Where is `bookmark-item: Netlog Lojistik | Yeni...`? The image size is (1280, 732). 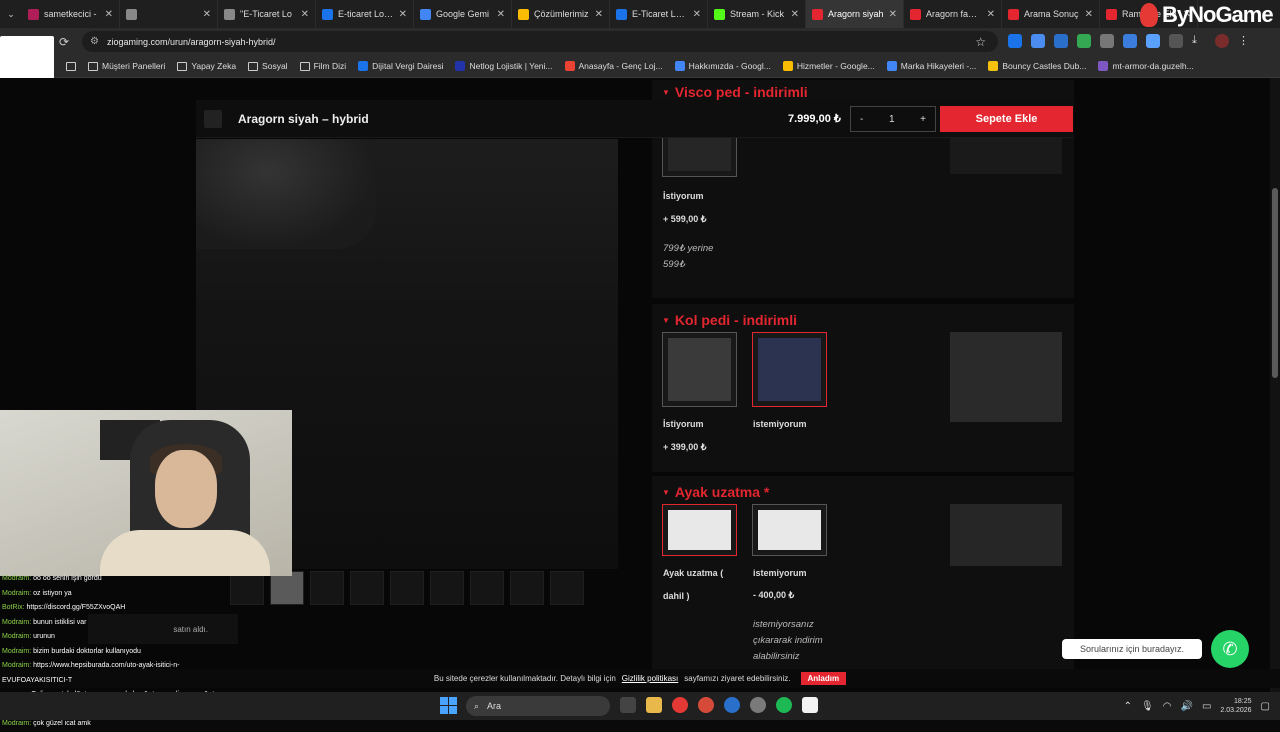 bookmark-item: Netlog Lojistik | Yeni... is located at coordinates (503, 66).